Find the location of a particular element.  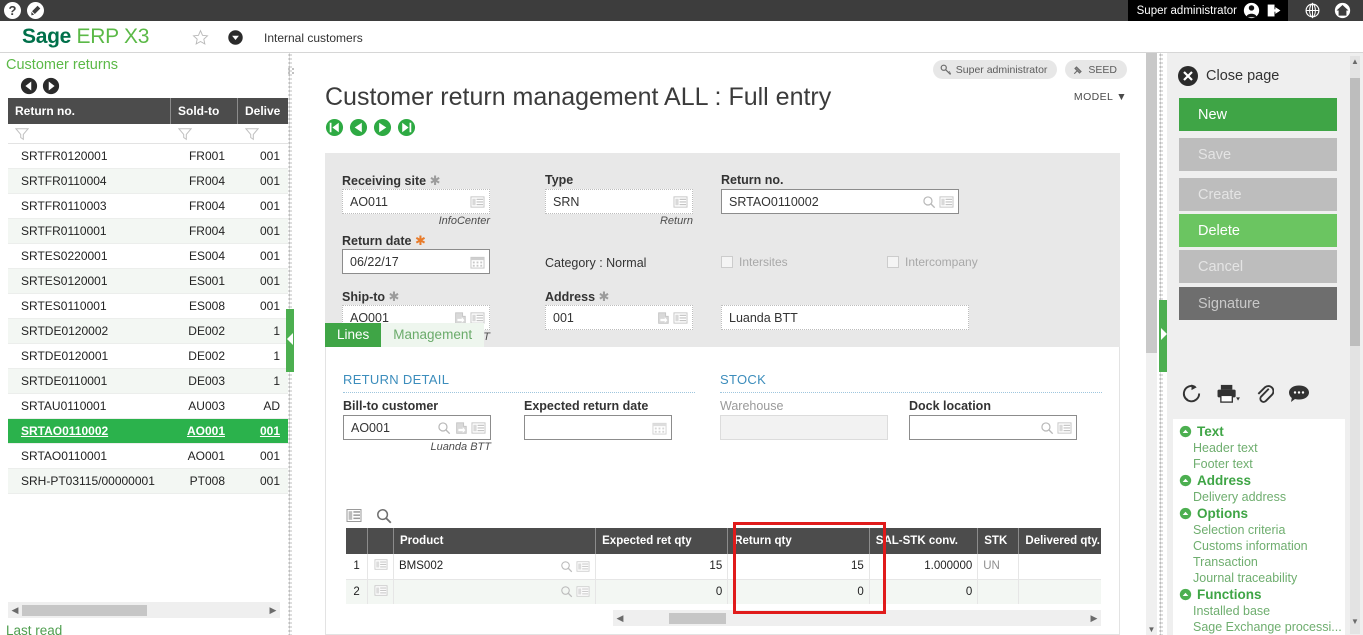

expected-return-date-input is located at coordinates (598, 427).